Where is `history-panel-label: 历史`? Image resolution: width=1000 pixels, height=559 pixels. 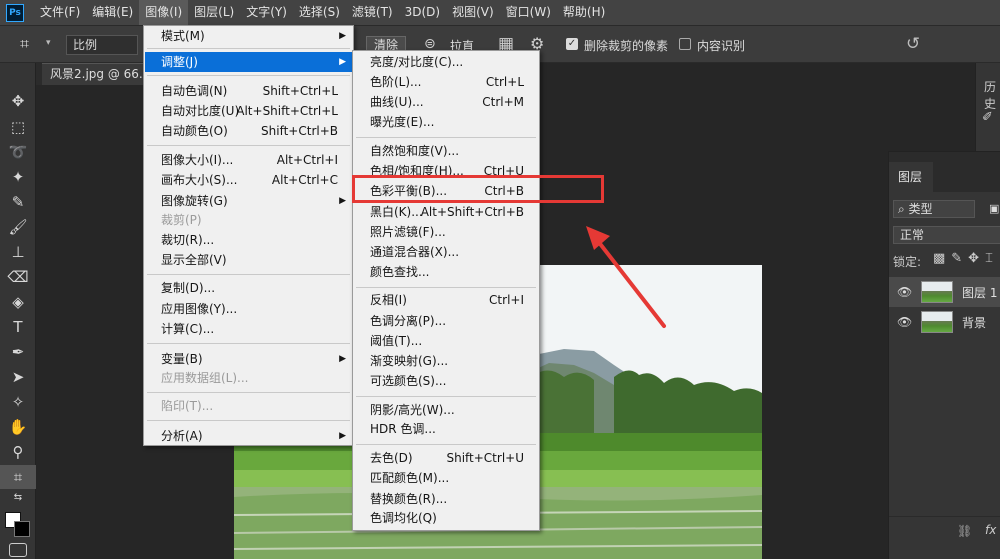
history-panel-label: 历史 is located at coordinates (992, 95).